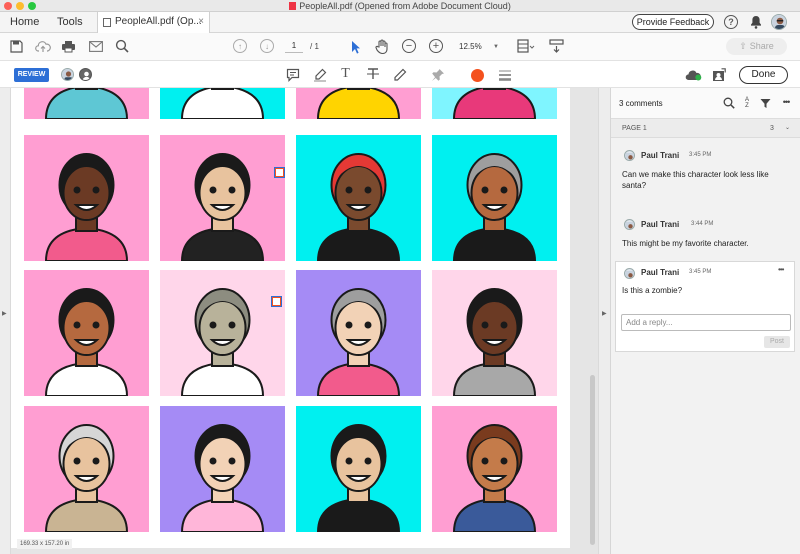  I want to click on strikethrough-text-icon, so click(372, 74).